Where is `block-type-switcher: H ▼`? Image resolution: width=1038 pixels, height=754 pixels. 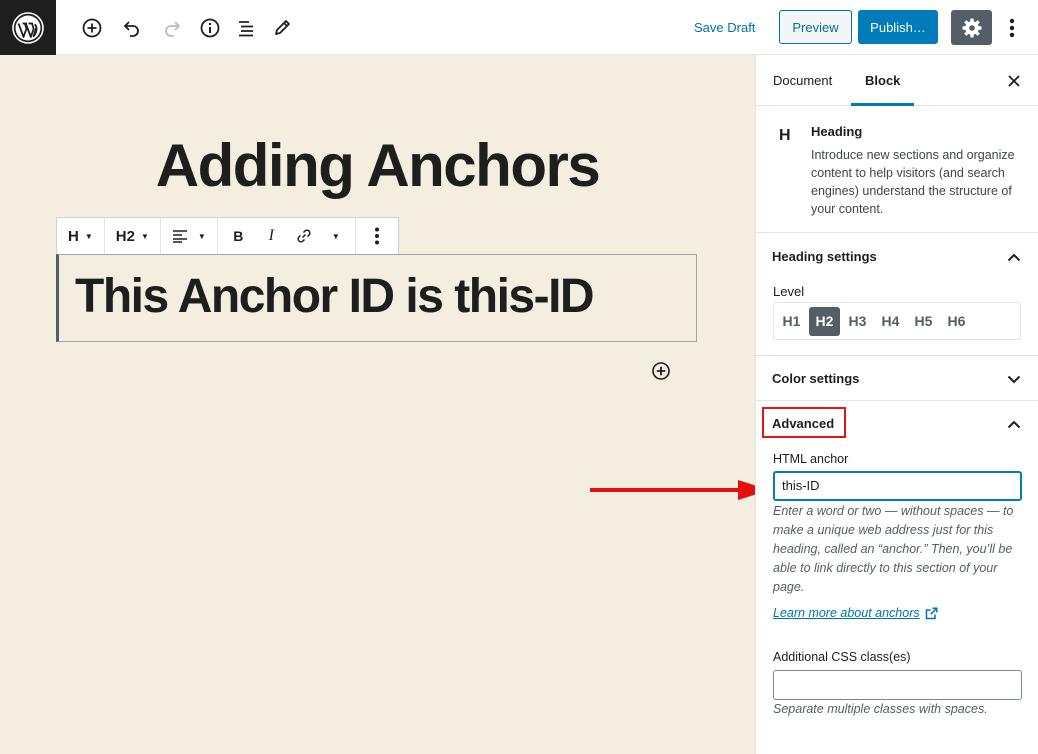 block-type-switcher: H ▼ is located at coordinates (80, 236).